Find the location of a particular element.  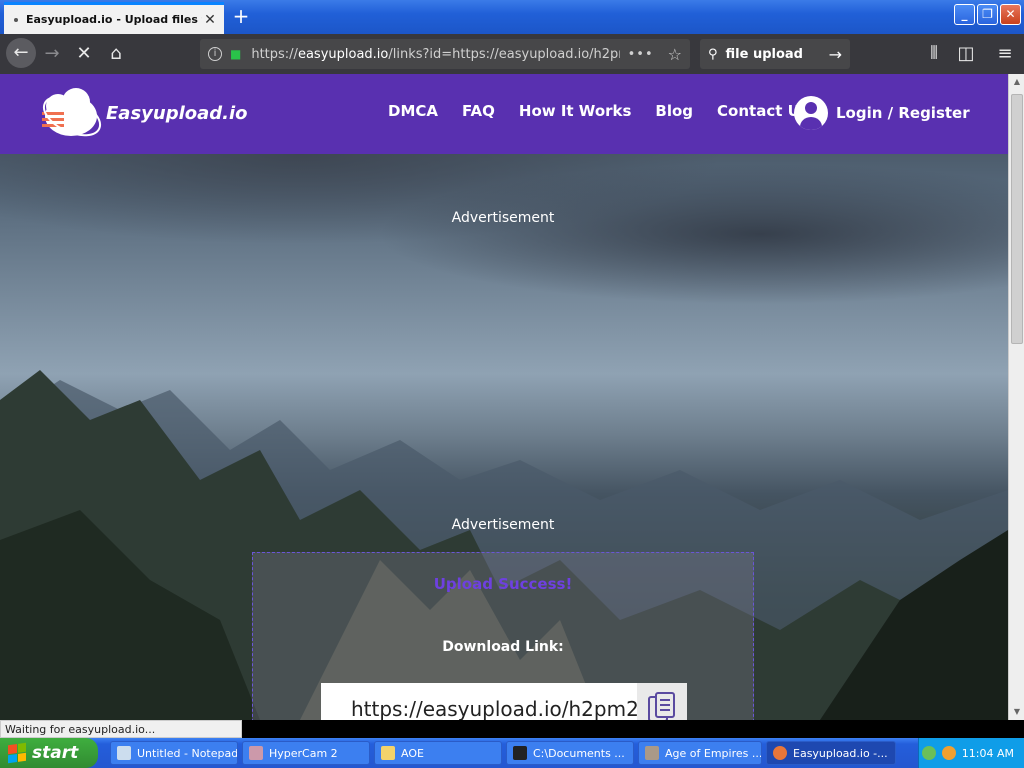

taskbar-item-label: HyperCam 2 is located at coordinates (303, 753).